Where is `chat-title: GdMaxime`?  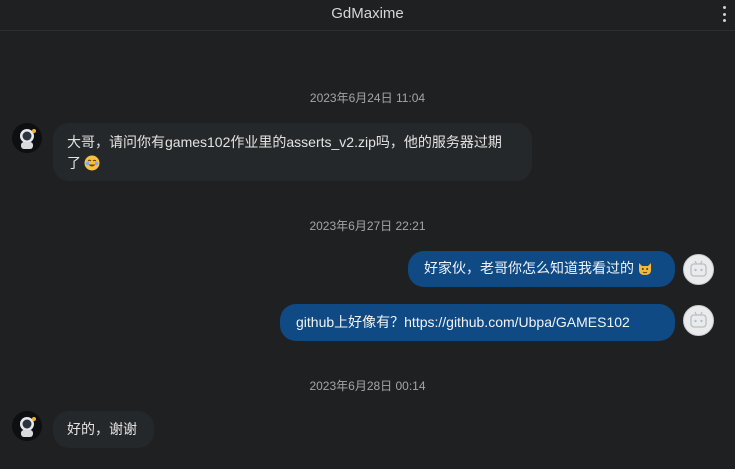
chat-title: GdMaxime is located at coordinates (367, 13).